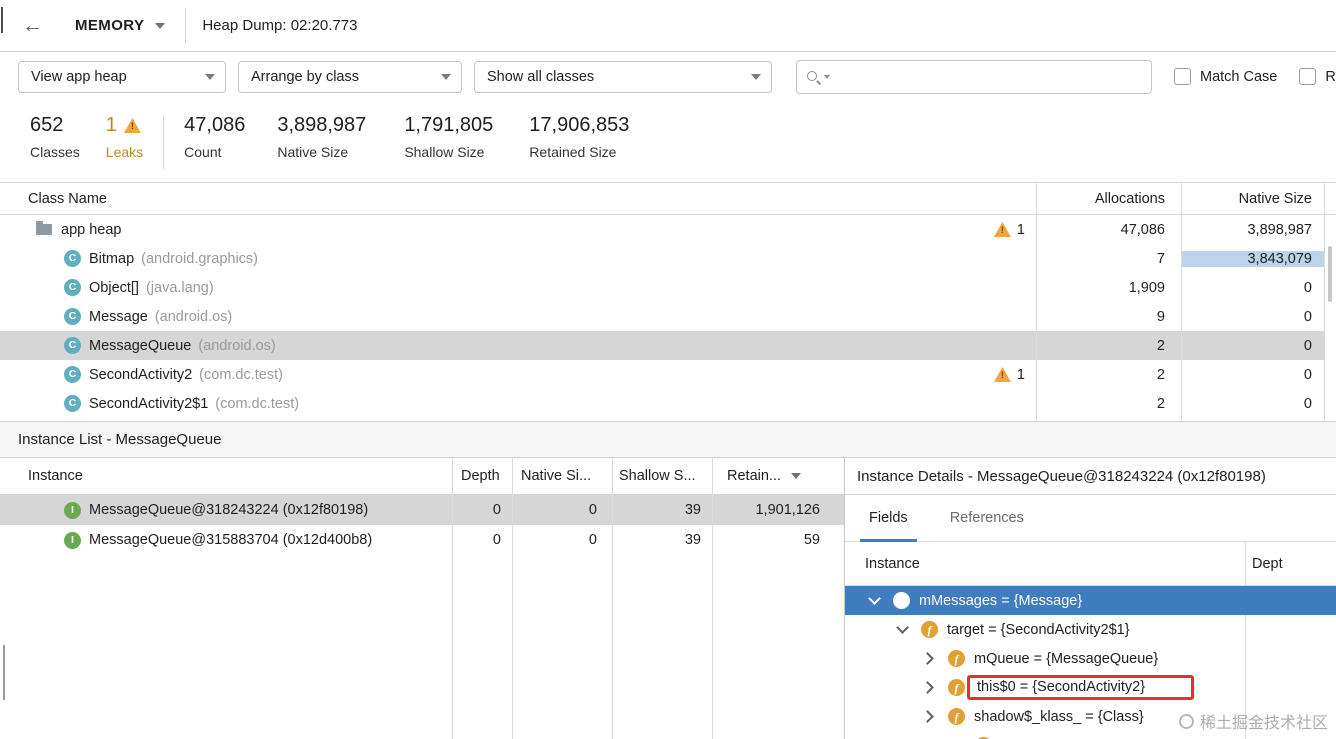 This screenshot has width=1336, height=739. I want to click on match-case-option: Match Case, so click(1225, 76).